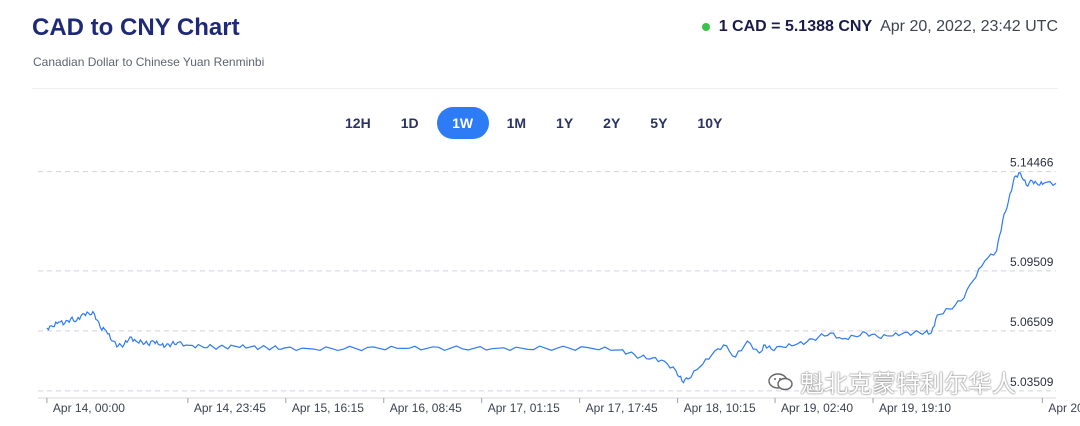 The height and width of the screenshot is (426, 1080). Describe the element at coordinates (1032, 322) in the screenshot. I see `y-tick-label: 5.06509` at that location.